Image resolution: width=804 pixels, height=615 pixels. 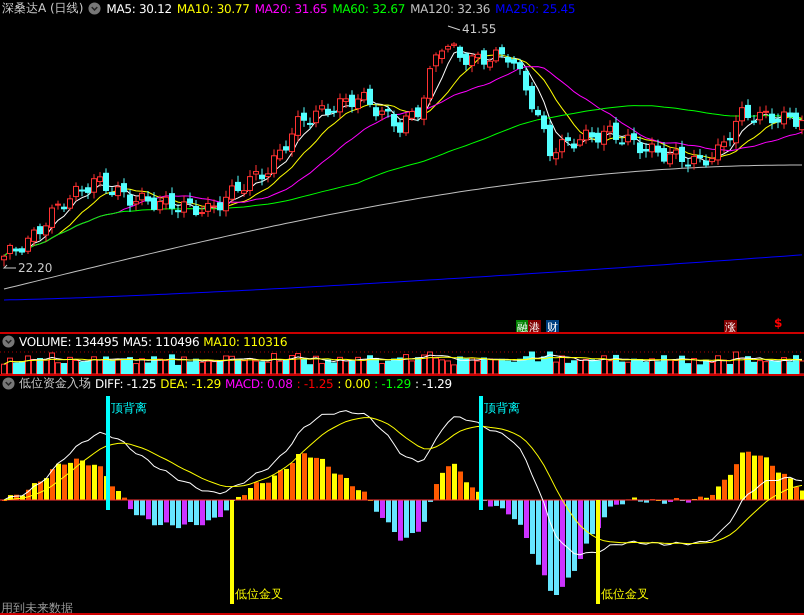 I want to click on event-tag: 融, so click(x=522, y=326).